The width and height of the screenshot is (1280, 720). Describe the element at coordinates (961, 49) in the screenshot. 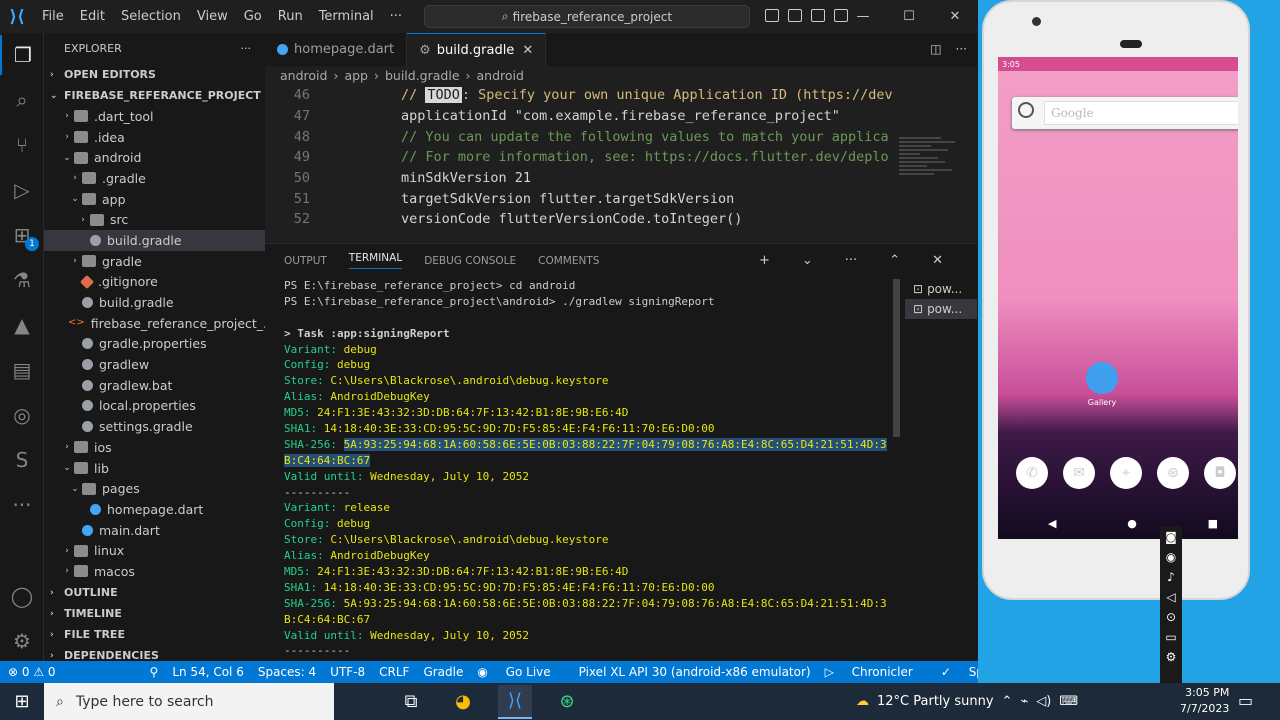

I see `editor-more-icon: ···` at that location.